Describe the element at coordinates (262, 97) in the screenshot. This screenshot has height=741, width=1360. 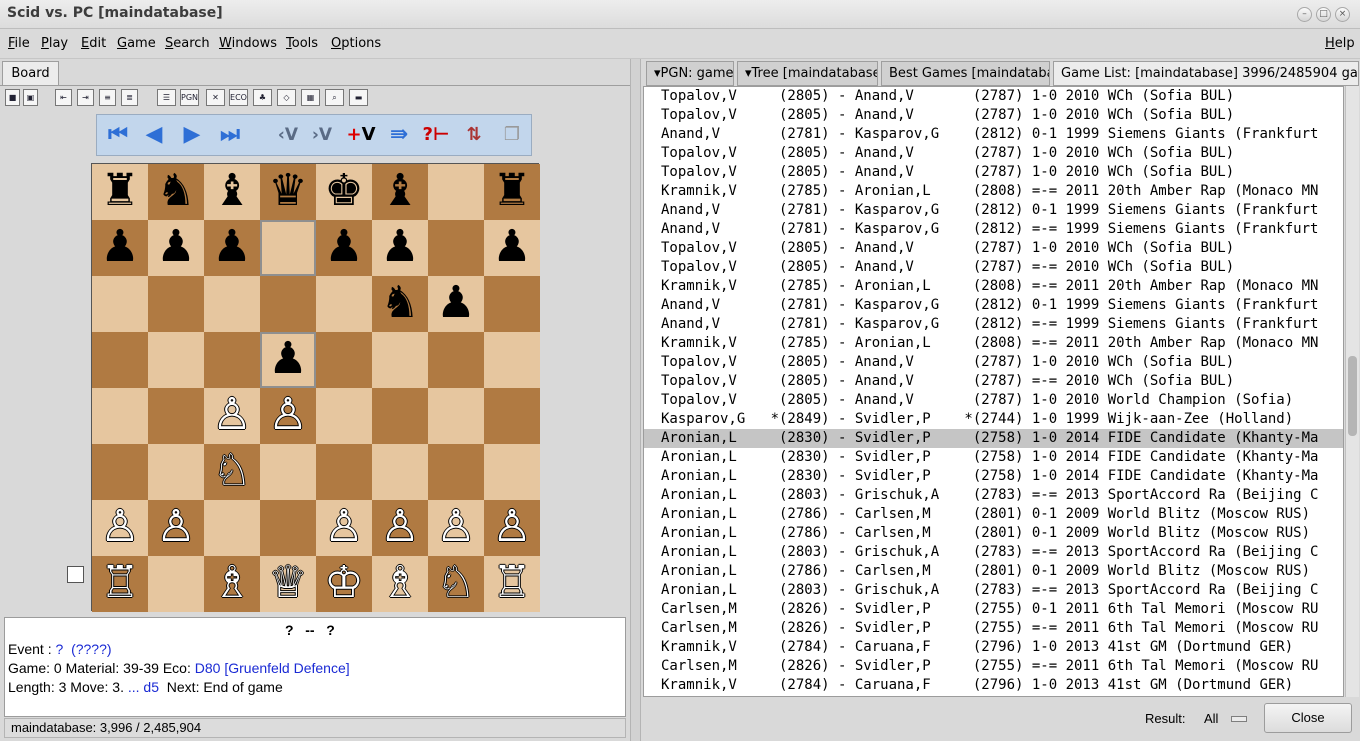
I see `tree-icon: ♣` at that location.